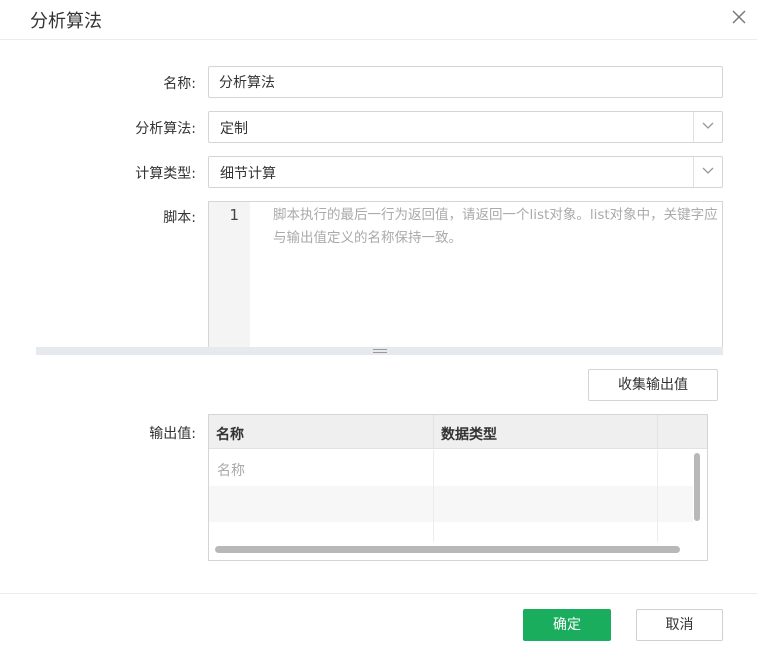 The width and height of the screenshot is (757, 652). What do you see at coordinates (697, 487) in the screenshot?
I see `vertical-scrollbar` at bounding box center [697, 487].